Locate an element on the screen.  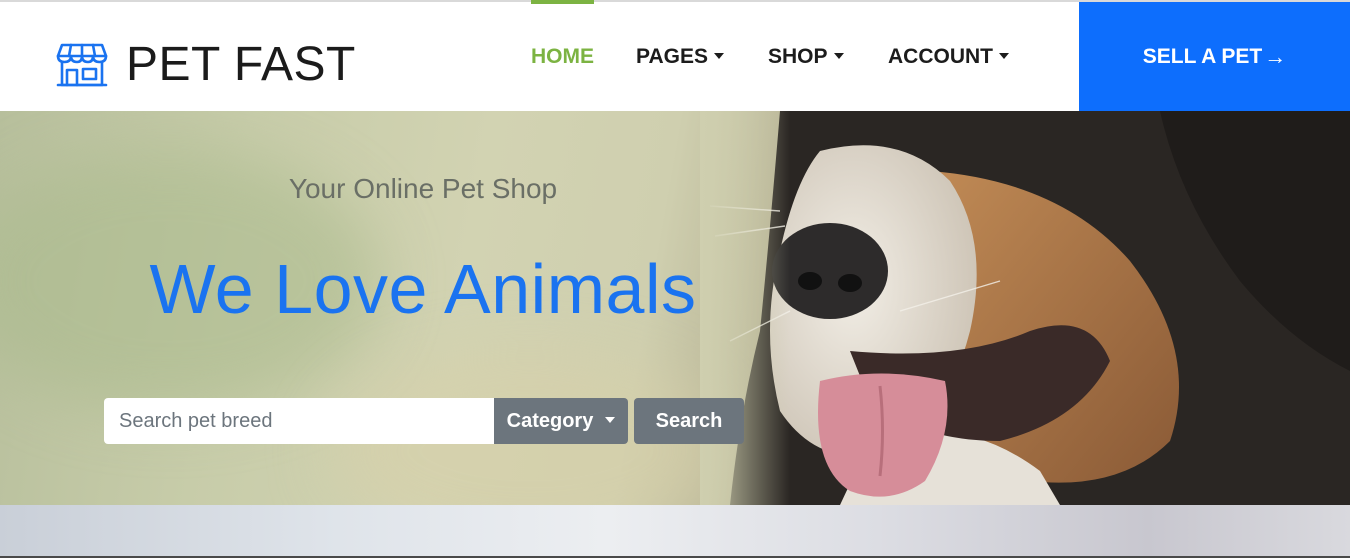
hero-tagline: Your Online Pet Shop is located at coordinates (423, 188).